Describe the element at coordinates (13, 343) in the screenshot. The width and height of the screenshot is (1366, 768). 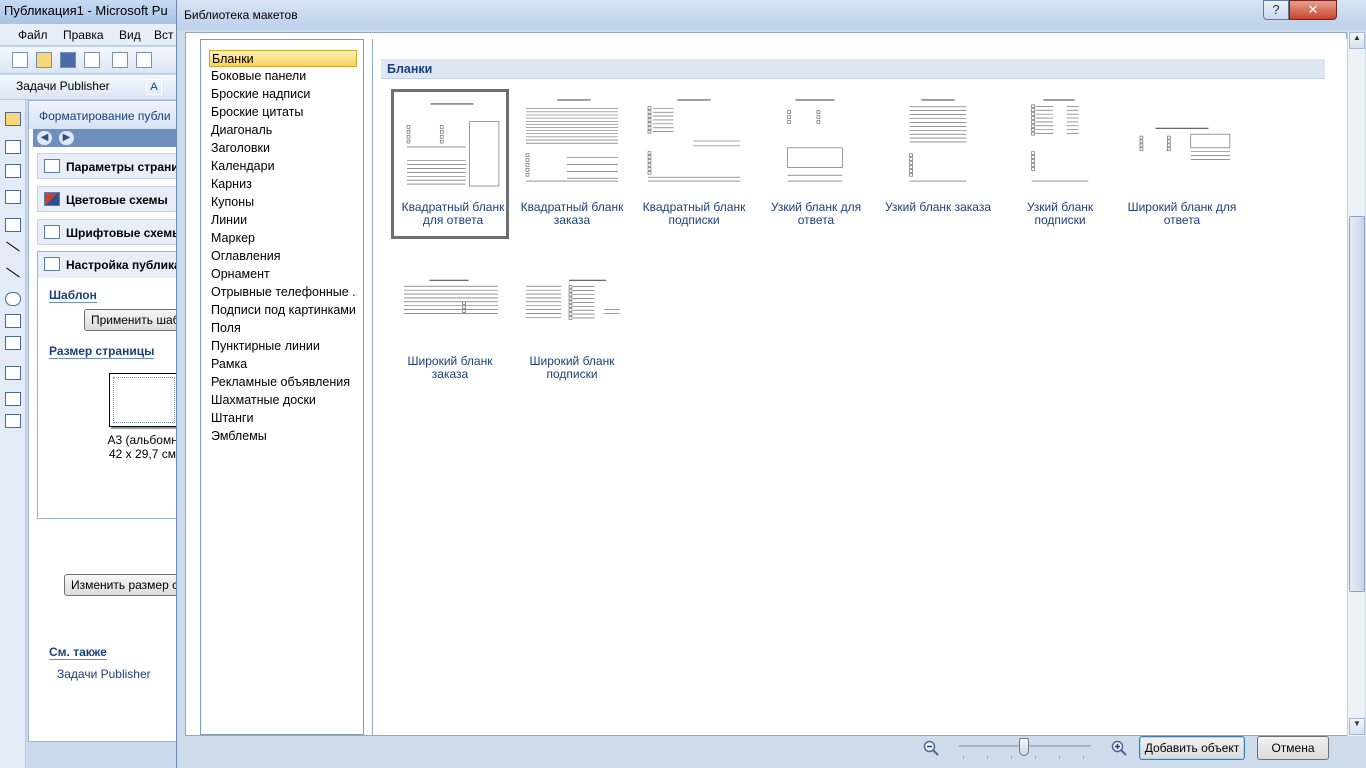
I see `autoshapes-icon` at that location.